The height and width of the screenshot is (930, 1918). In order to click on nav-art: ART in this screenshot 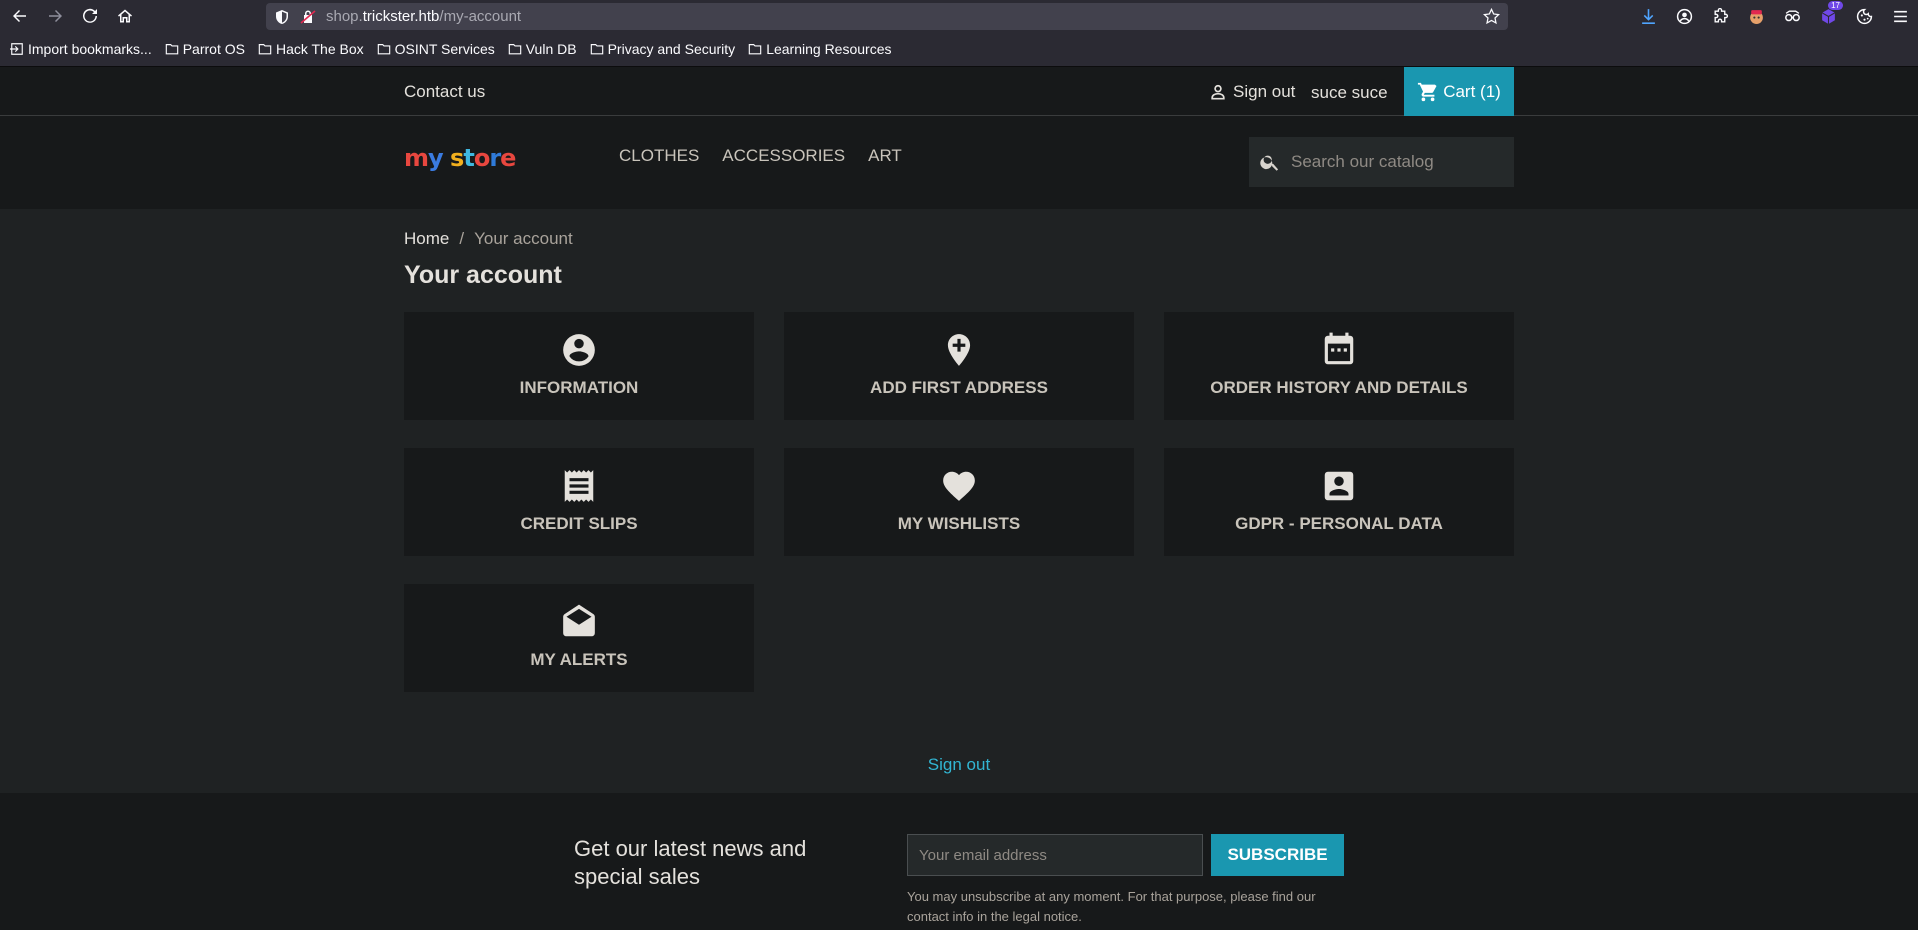, I will do `click(885, 156)`.